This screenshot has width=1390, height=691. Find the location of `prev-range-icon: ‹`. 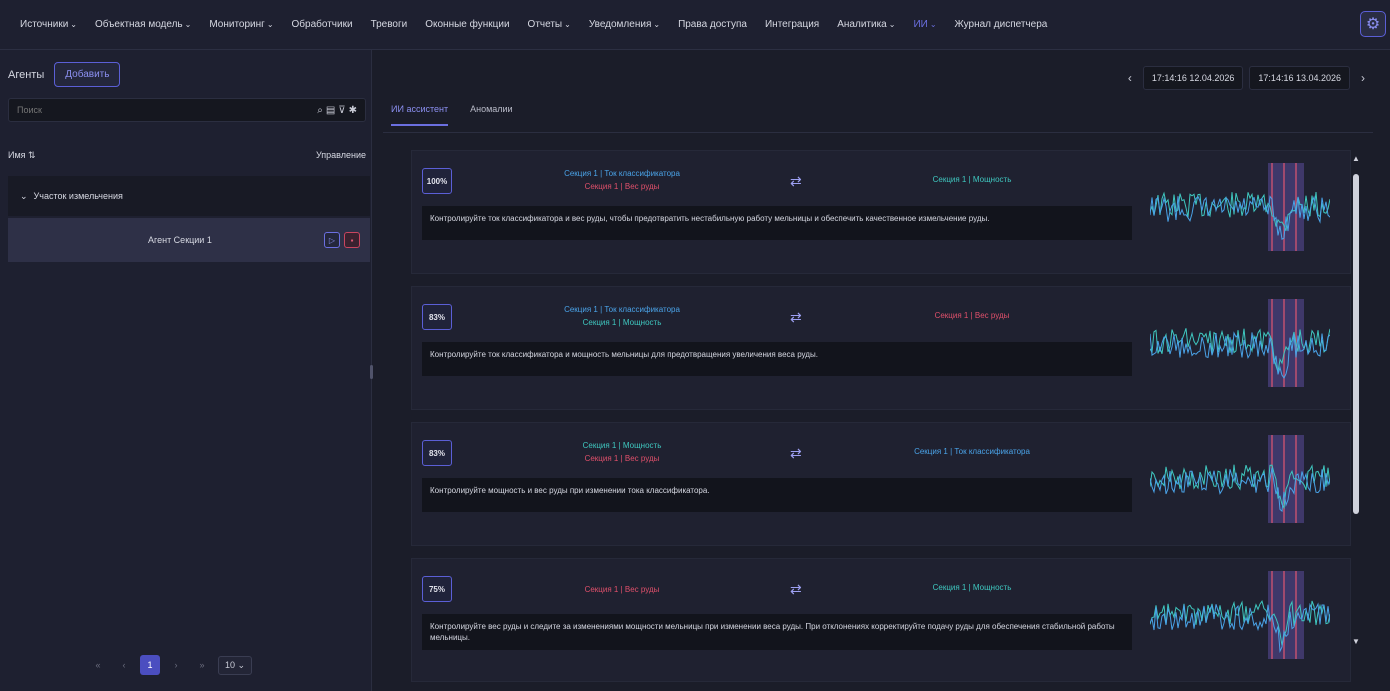

prev-range-icon: ‹ is located at coordinates (1130, 78).